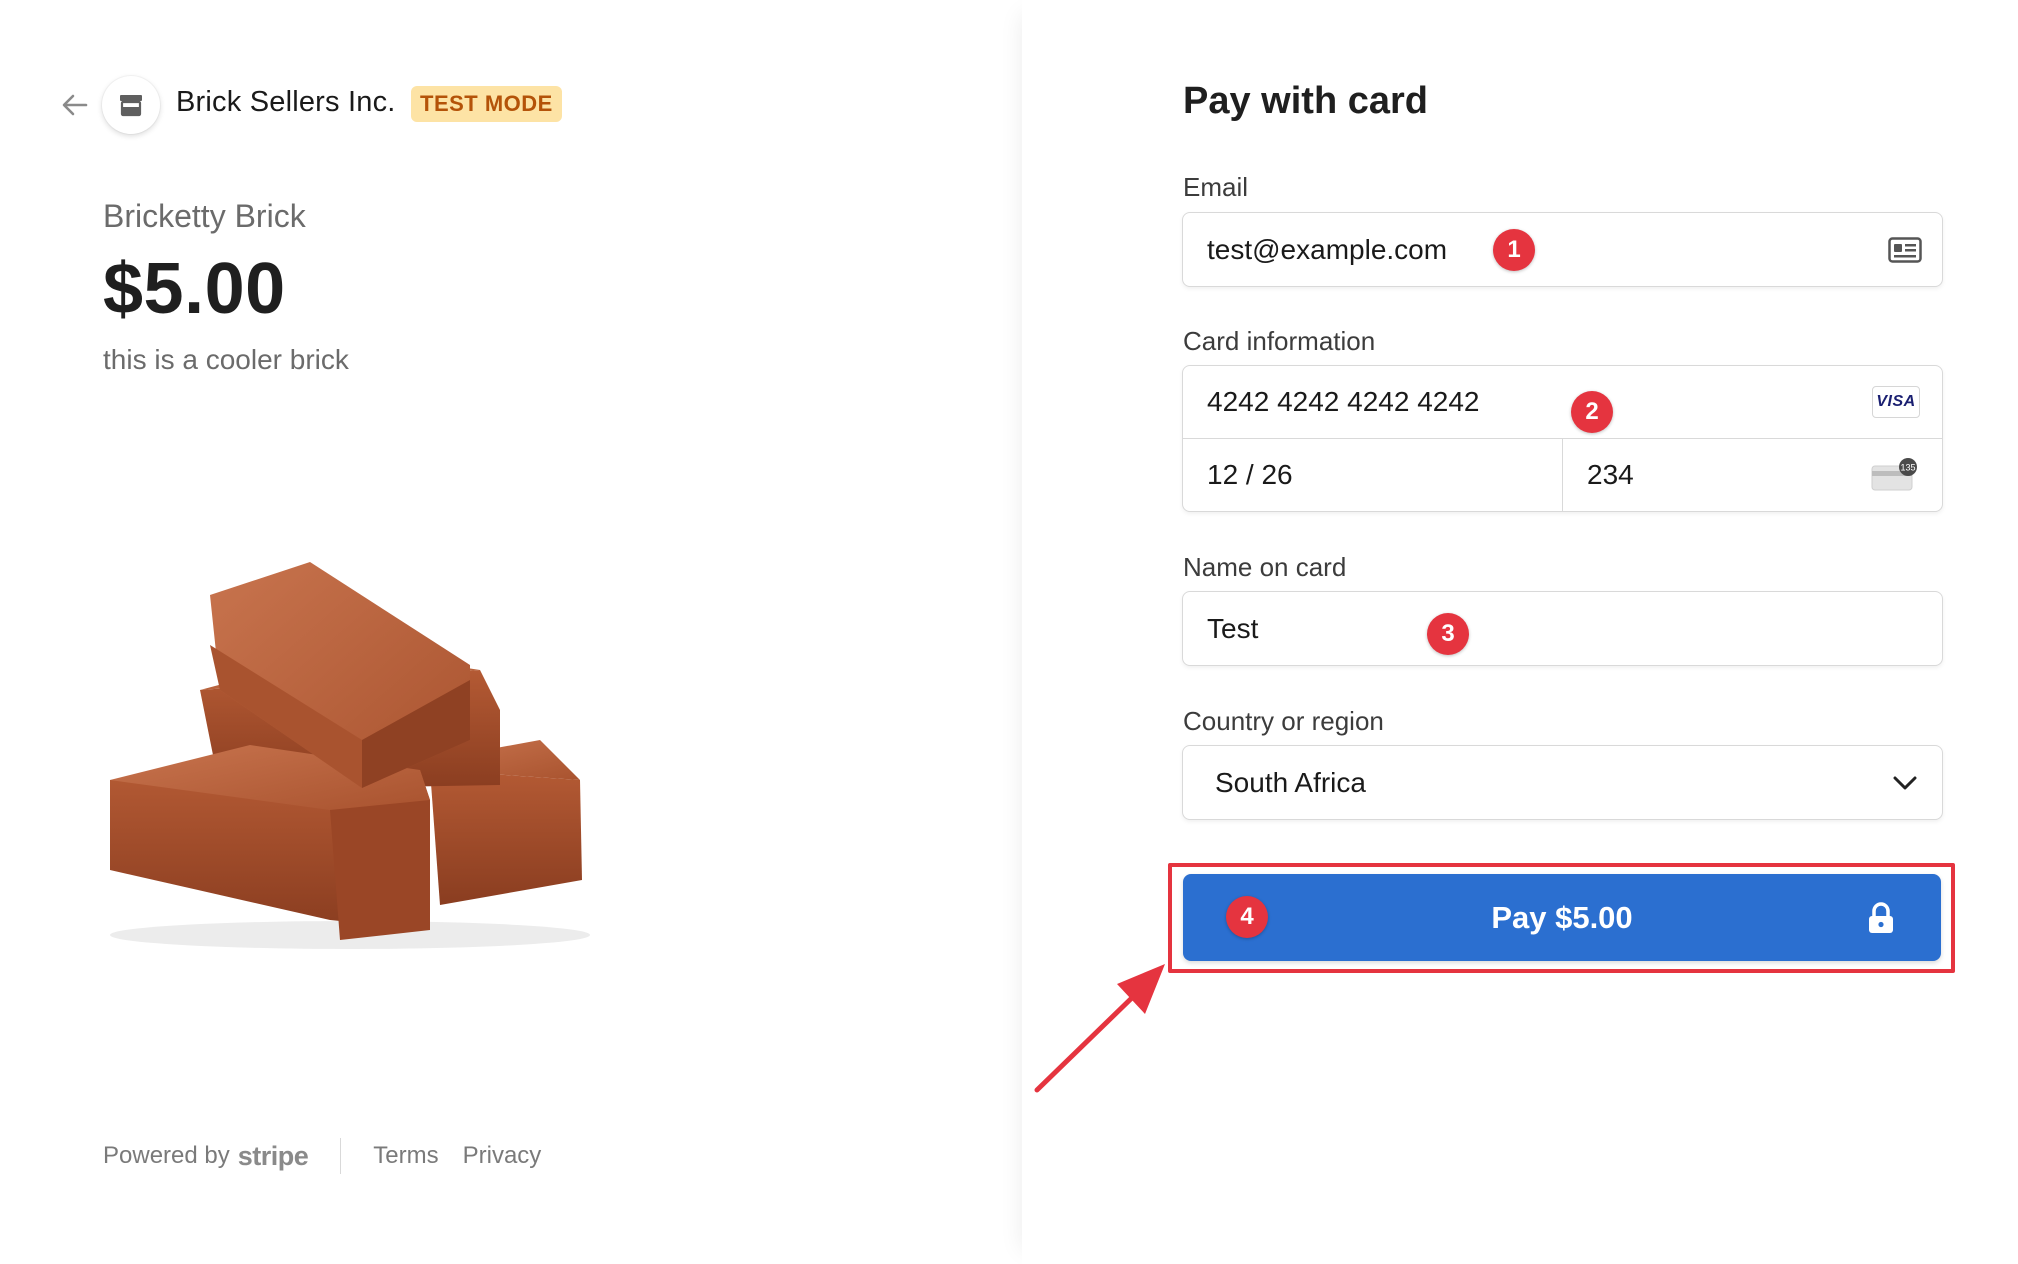 This screenshot has width=2018, height=1264. I want to click on step-badge-1: 1, so click(1514, 250).